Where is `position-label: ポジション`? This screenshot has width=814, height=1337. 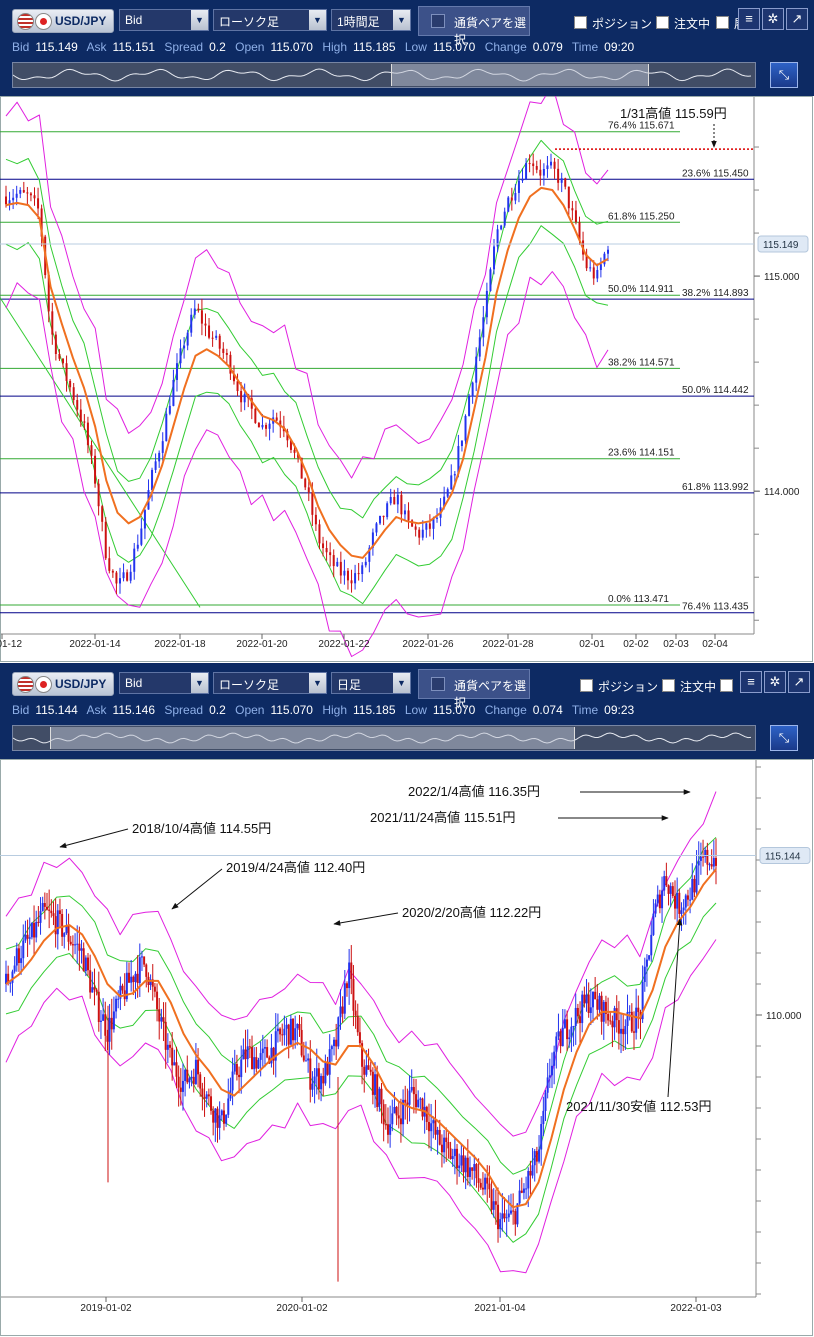
position-label: ポジション is located at coordinates (622, 24).